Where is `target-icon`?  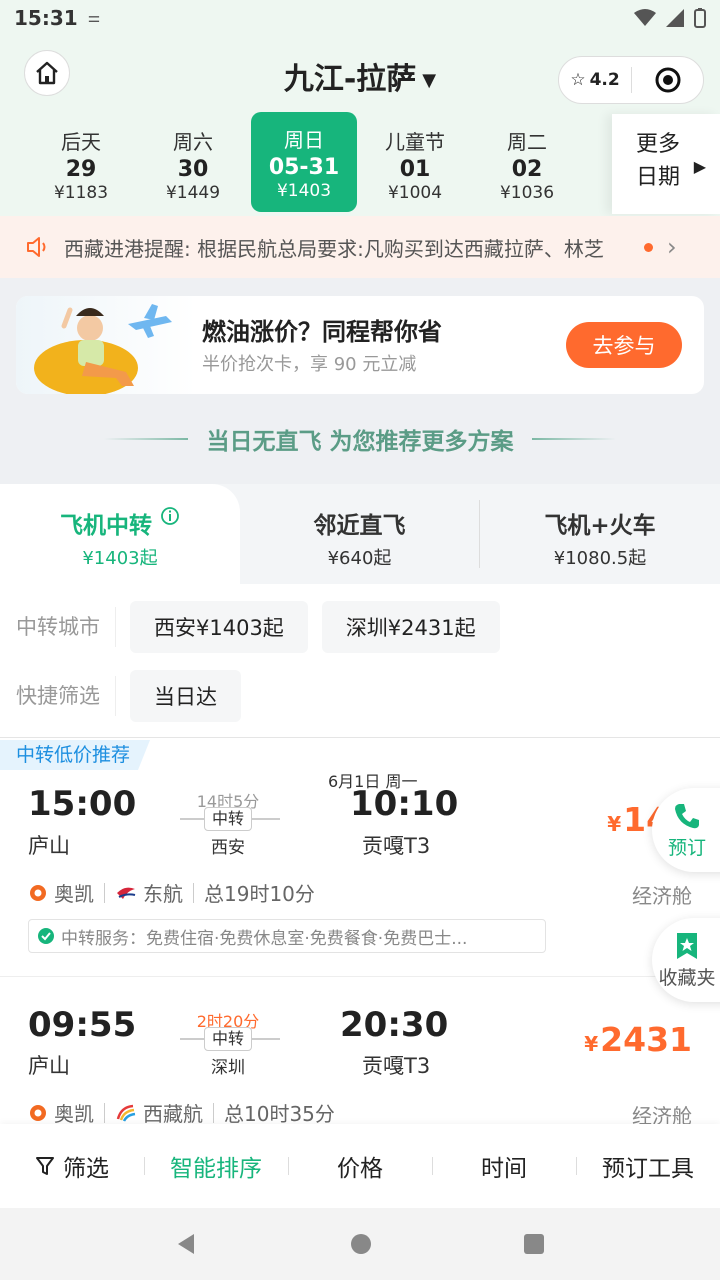
target-icon is located at coordinates (667, 80).